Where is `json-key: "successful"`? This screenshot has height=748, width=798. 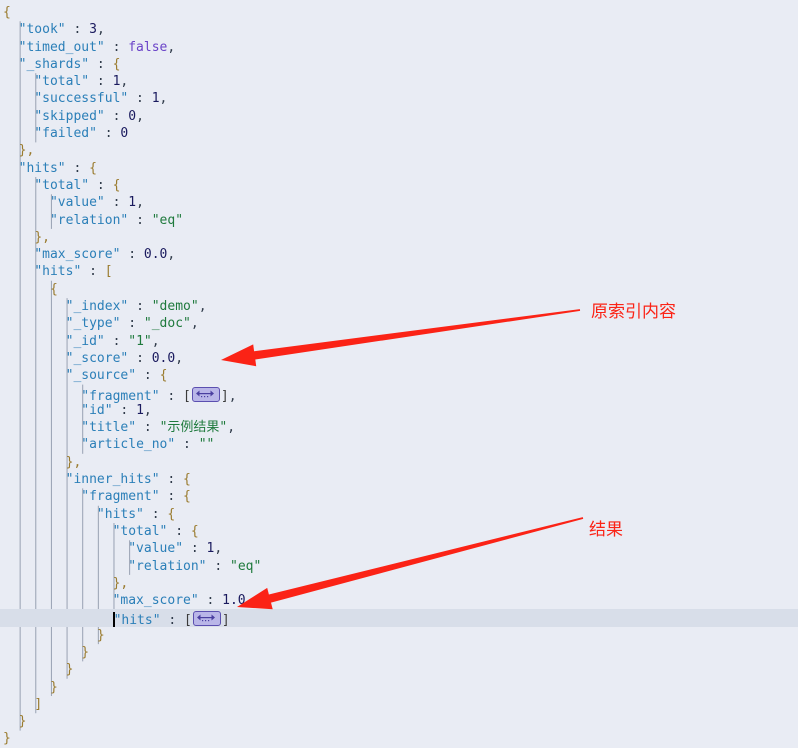 json-key: "successful" is located at coordinates (81, 99).